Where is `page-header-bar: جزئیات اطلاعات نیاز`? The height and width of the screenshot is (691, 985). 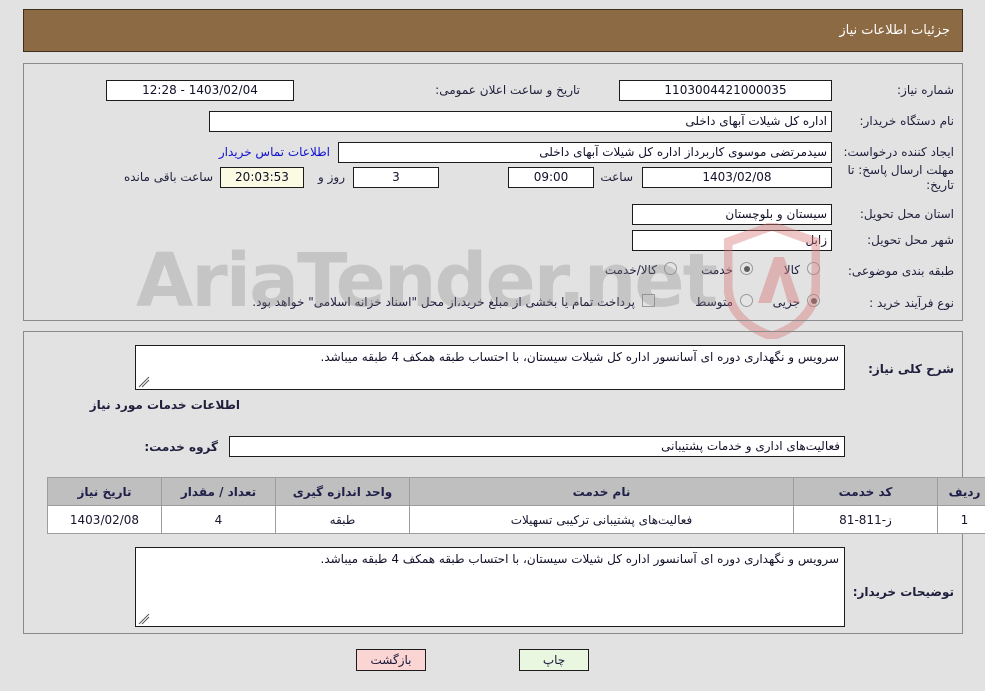
page-header-bar: جزئیات اطلاعات نیاز is located at coordinates (493, 30).